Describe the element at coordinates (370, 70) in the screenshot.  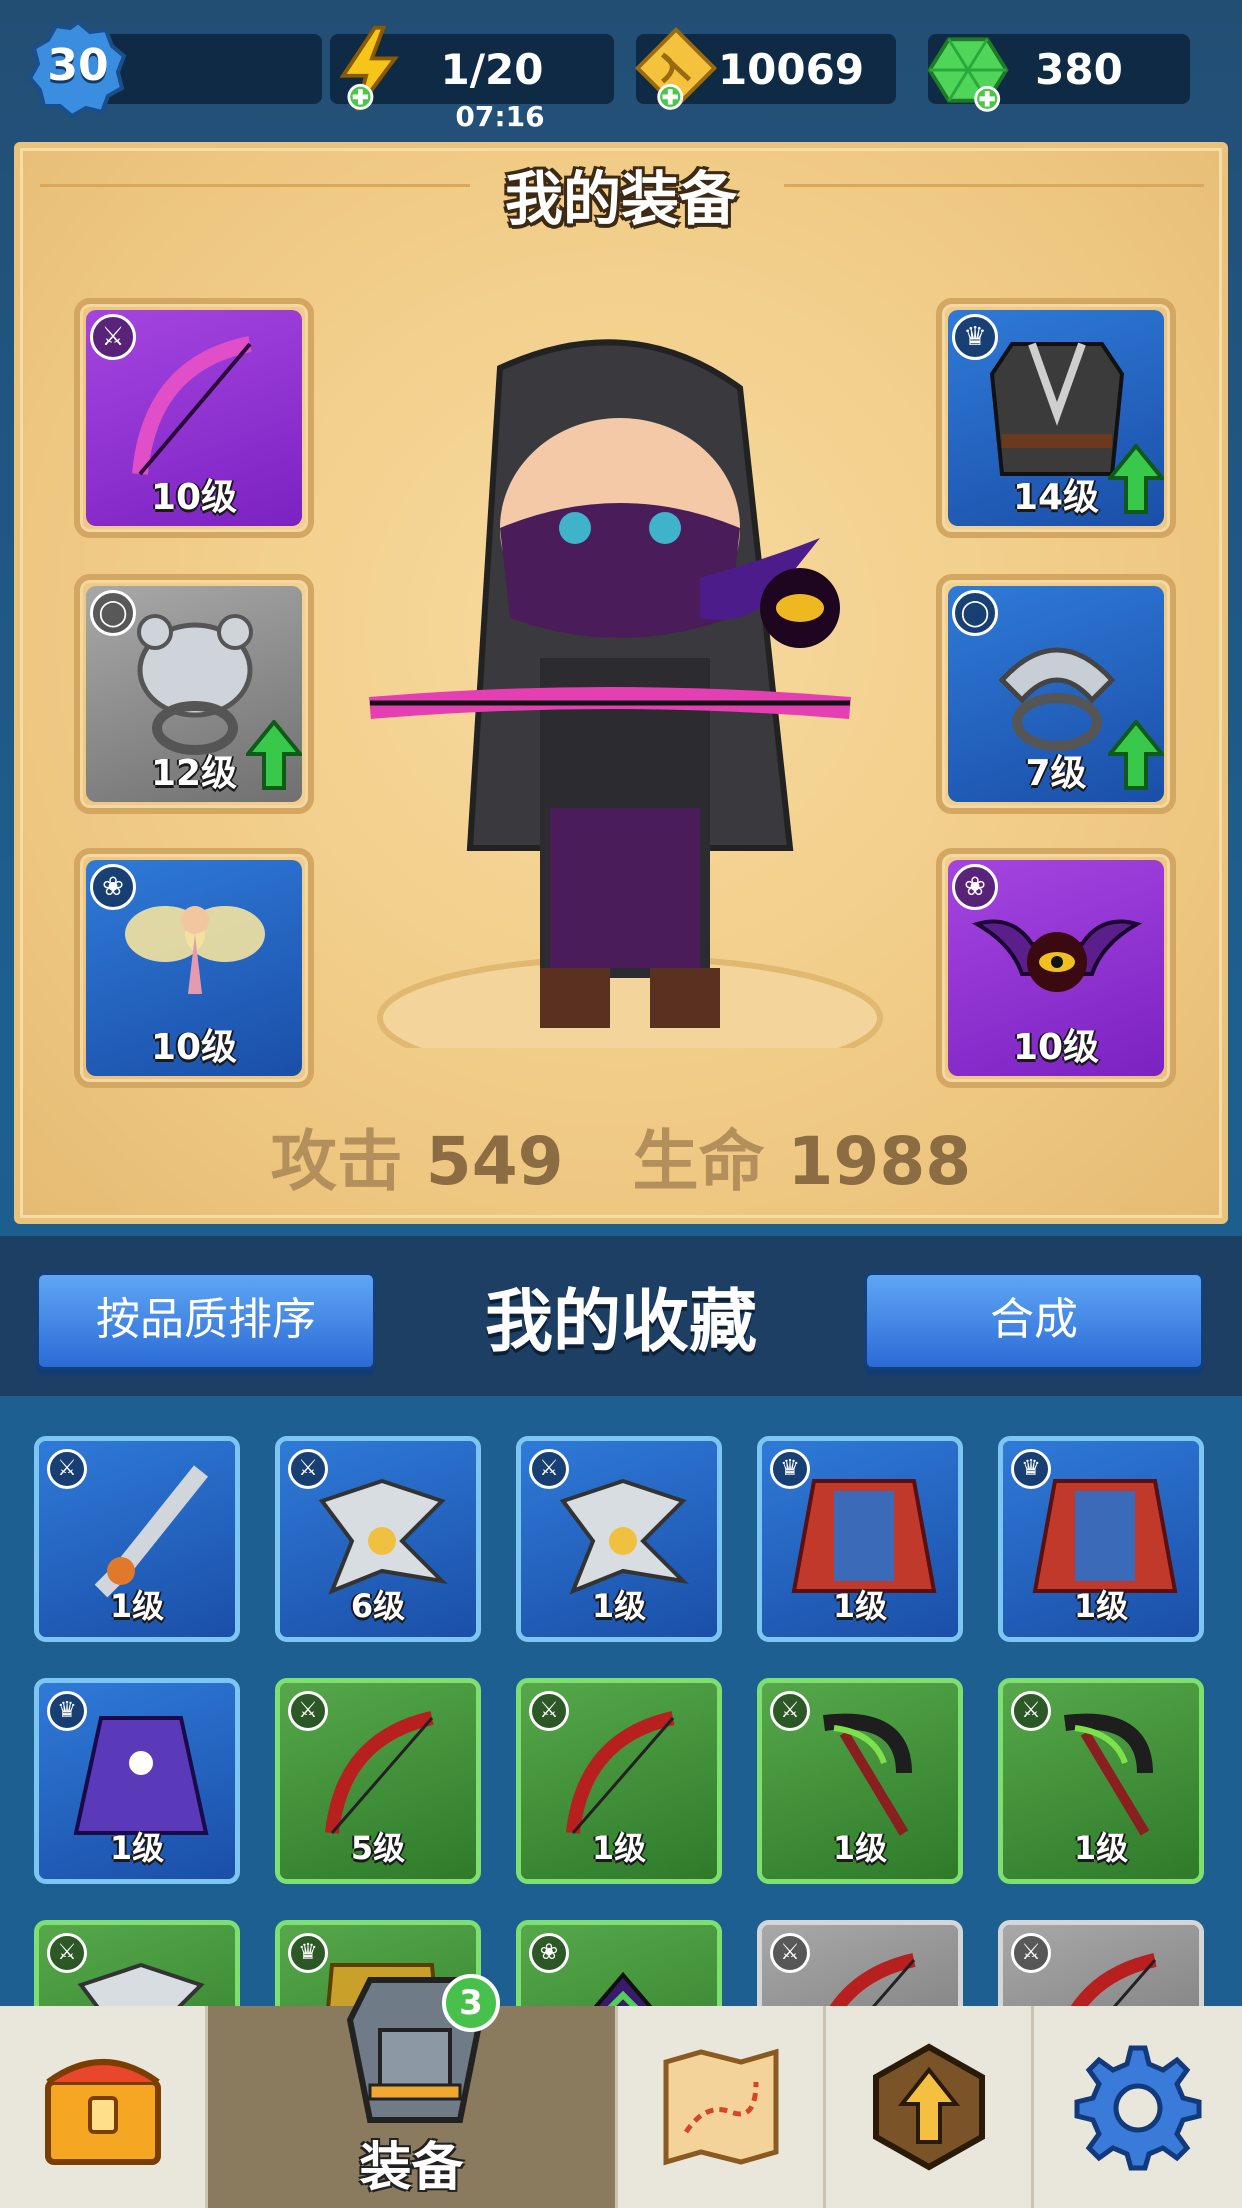
I see `energy-add-icon` at that location.